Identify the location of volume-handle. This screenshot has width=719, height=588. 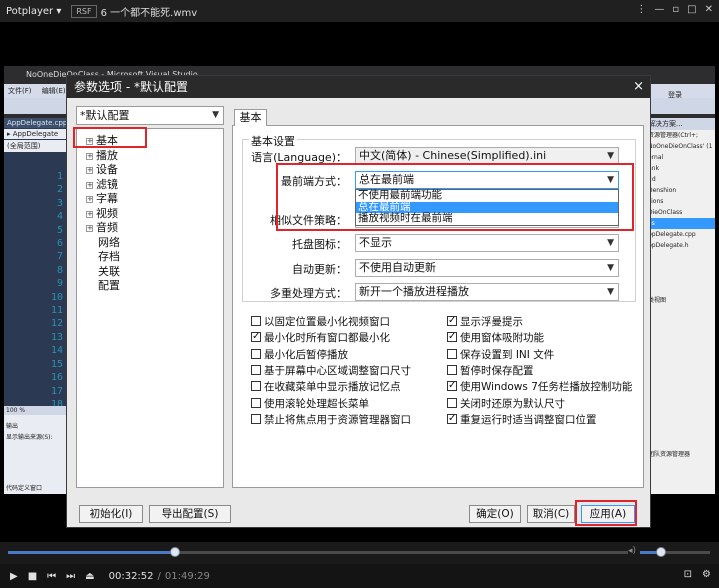
(661, 552).